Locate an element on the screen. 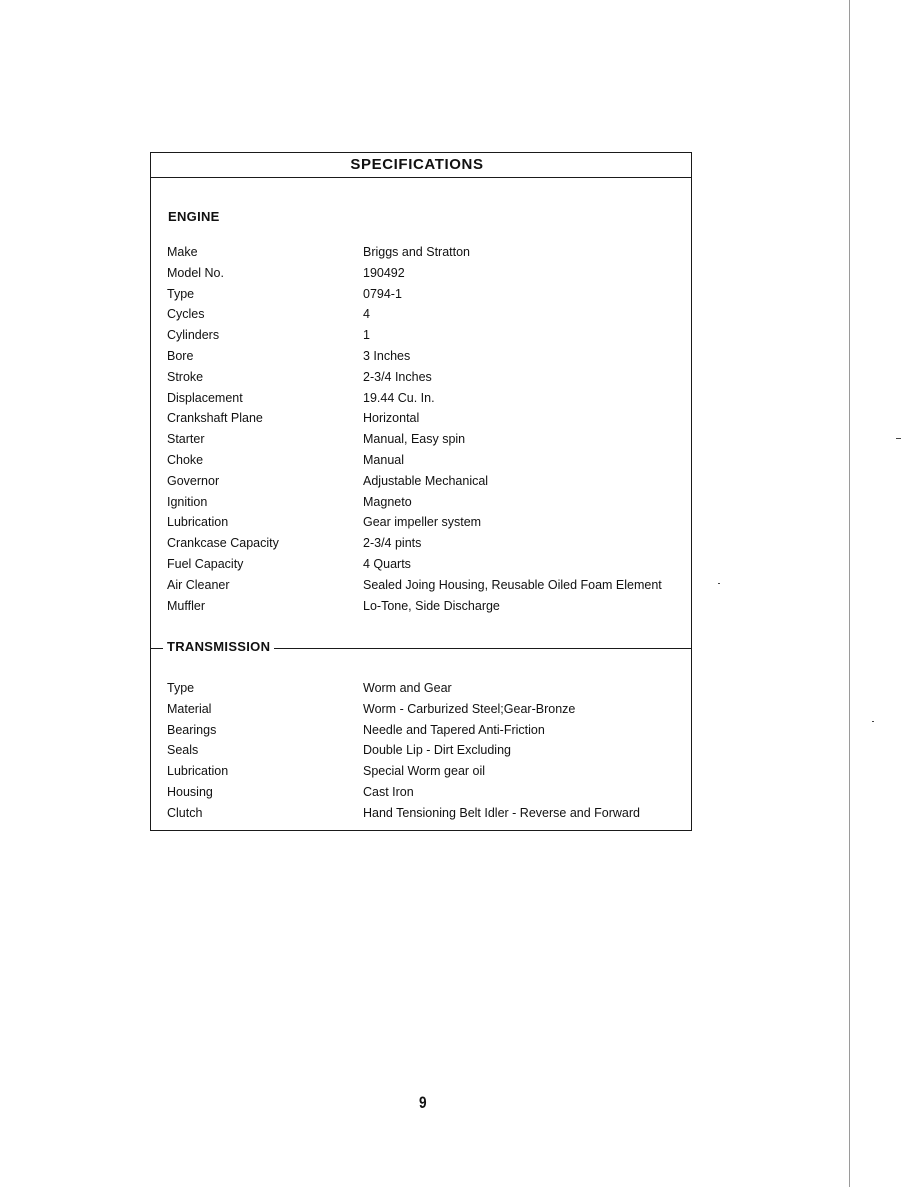  spec-value: 4 is located at coordinates (366, 314).